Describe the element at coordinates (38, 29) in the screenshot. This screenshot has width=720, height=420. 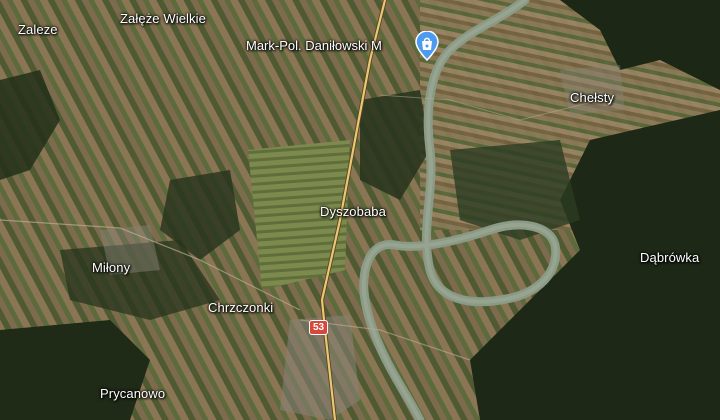
I see `place-label-zaleze: Zaleze` at that location.